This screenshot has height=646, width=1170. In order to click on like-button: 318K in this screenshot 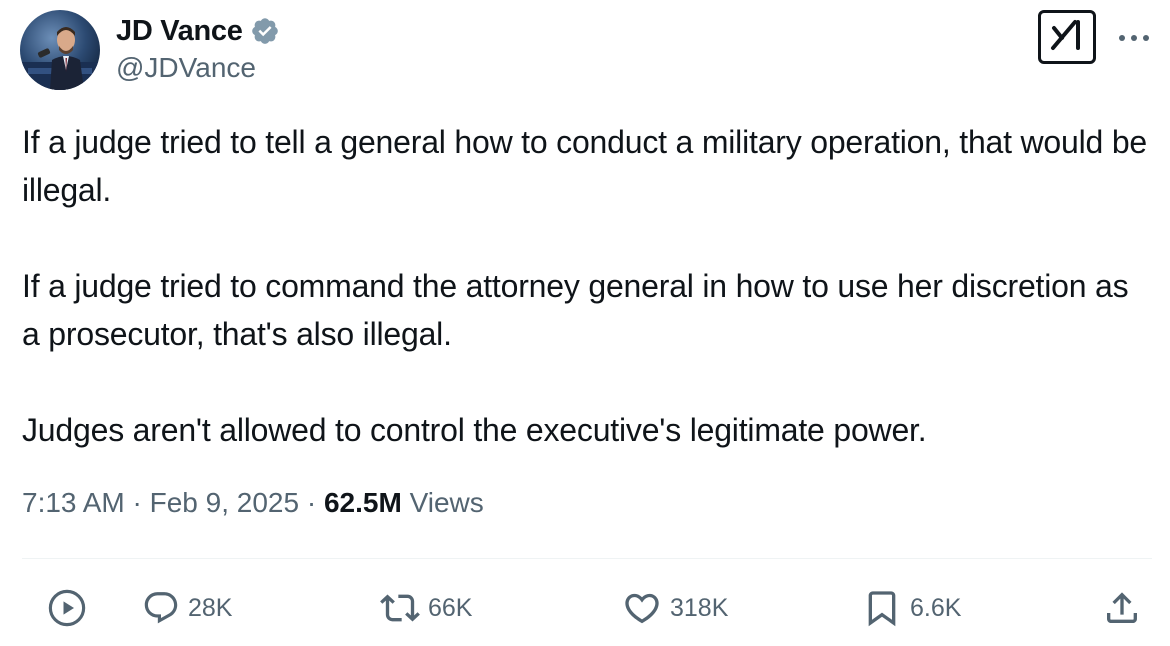, I will do `click(675, 608)`.